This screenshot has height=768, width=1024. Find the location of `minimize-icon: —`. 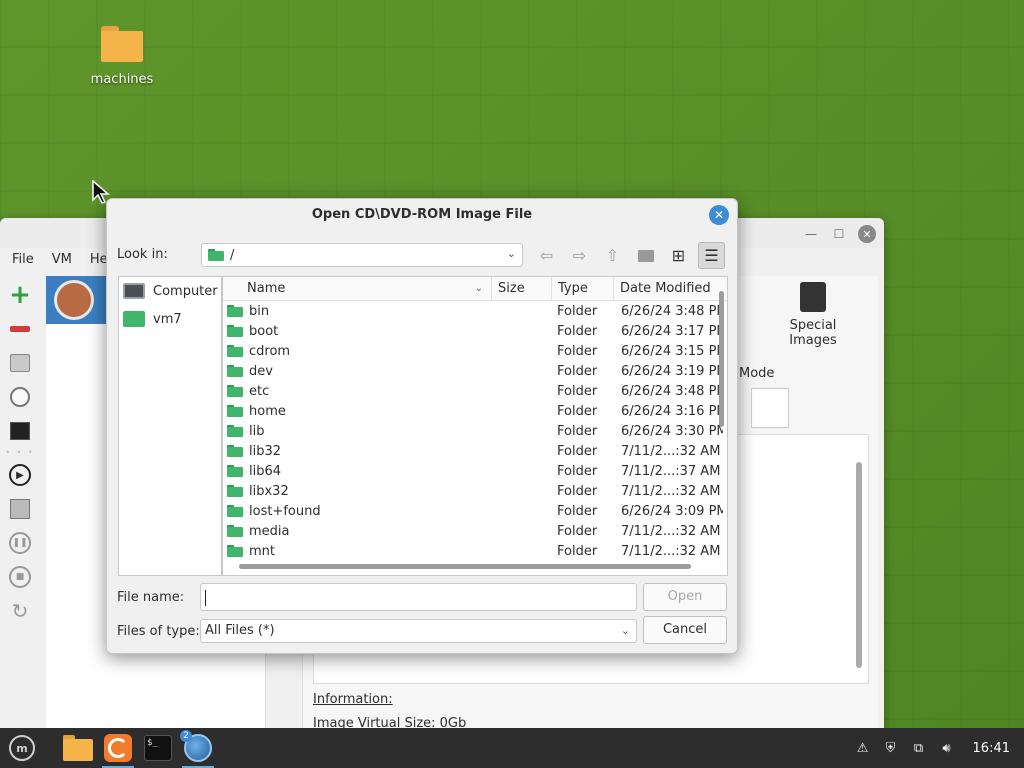

minimize-icon: — is located at coordinates (811, 234).